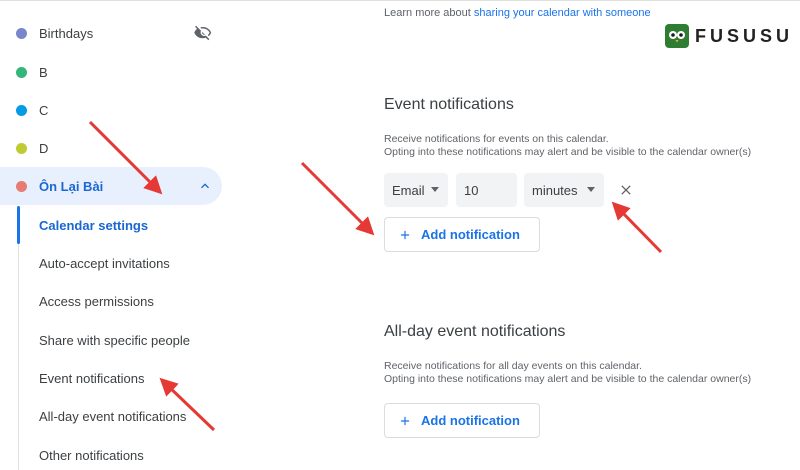 This screenshot has width=800, height=470. Describe the element at coordinates (475, 331) in the screenshot. I see `allday-notifications-title: All-day event notifications` at that location.